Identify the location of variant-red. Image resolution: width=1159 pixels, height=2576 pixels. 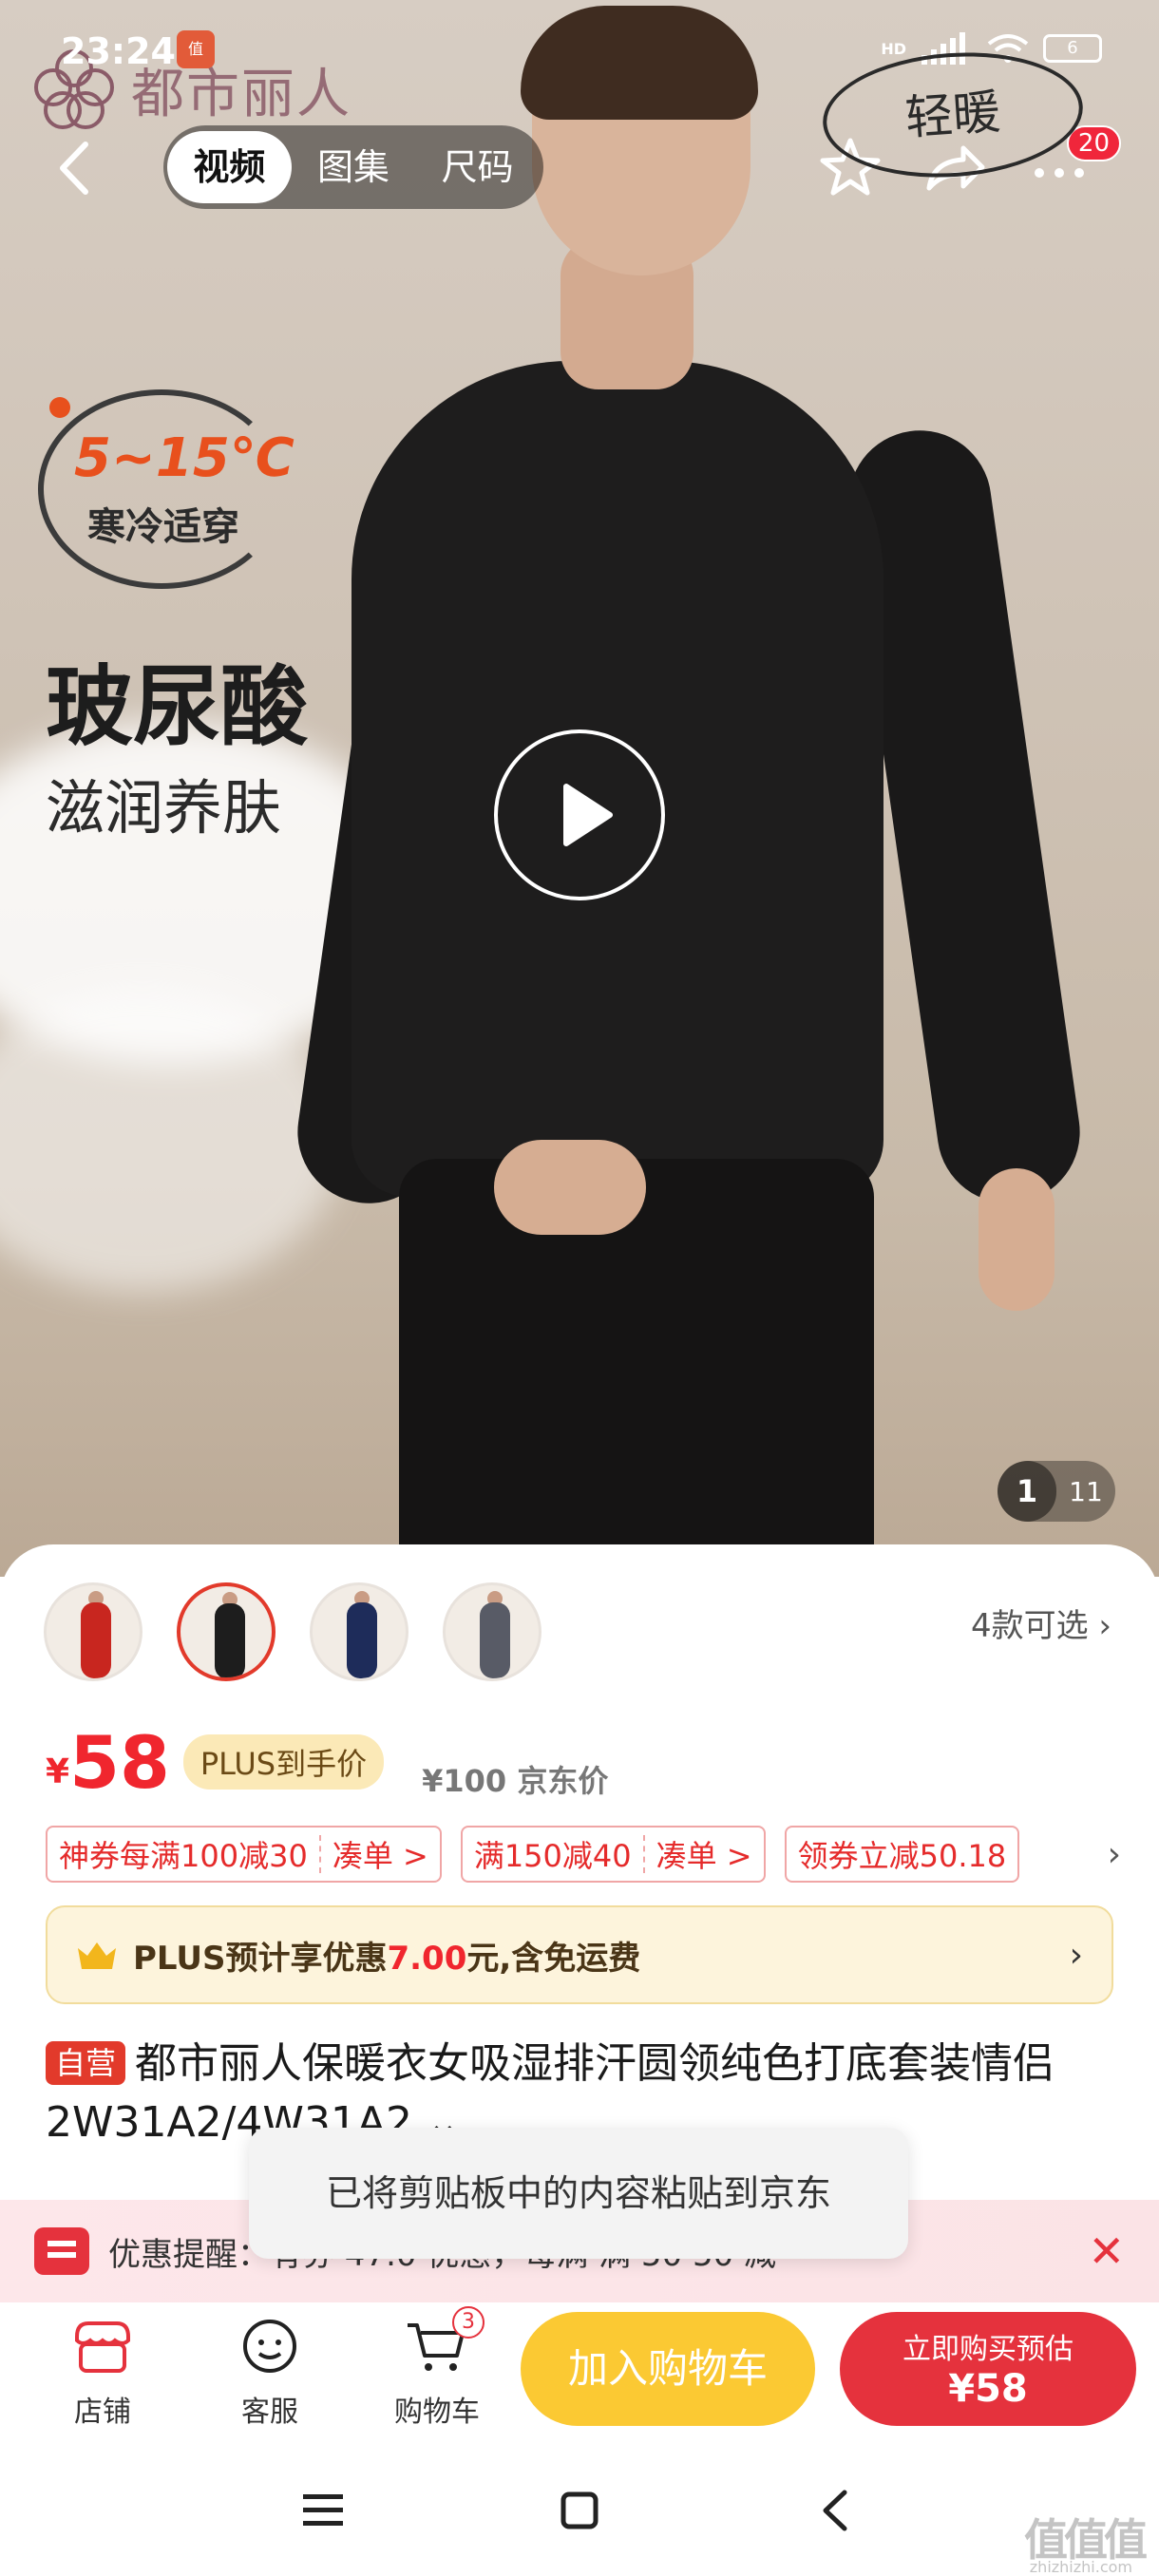
(93, 1631).